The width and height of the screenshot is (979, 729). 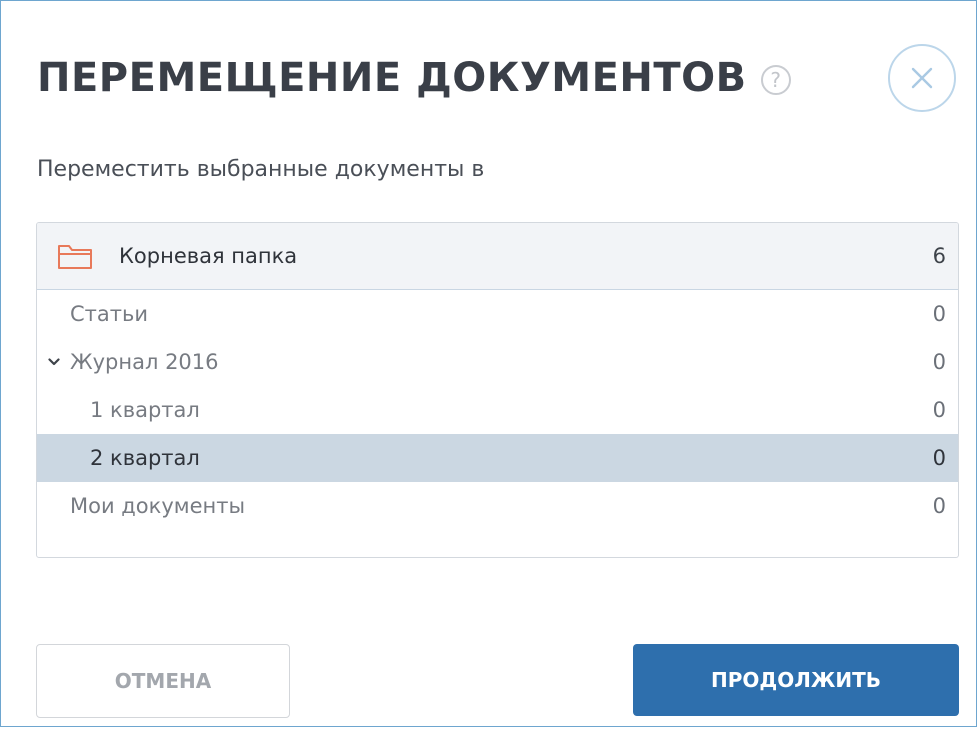 I want to click on tree-item-label: 2 квартал, so click(x=145, y=458).